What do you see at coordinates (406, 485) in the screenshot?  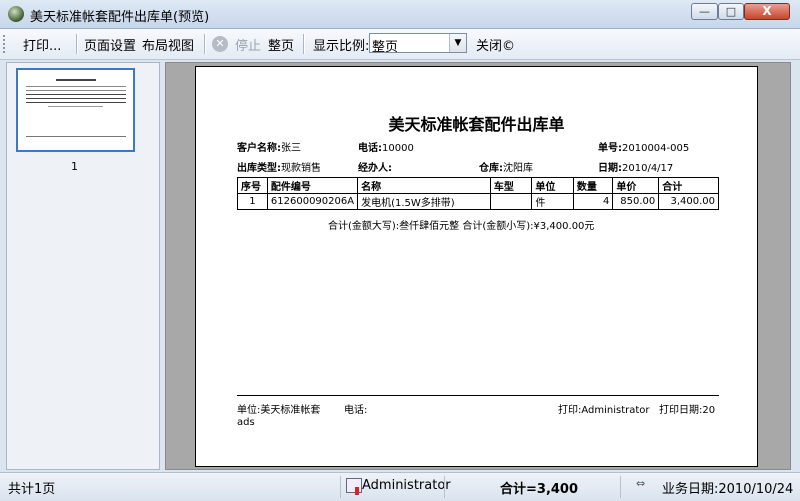 I see `current-user: Administrator` at bounding box center [406, 485].